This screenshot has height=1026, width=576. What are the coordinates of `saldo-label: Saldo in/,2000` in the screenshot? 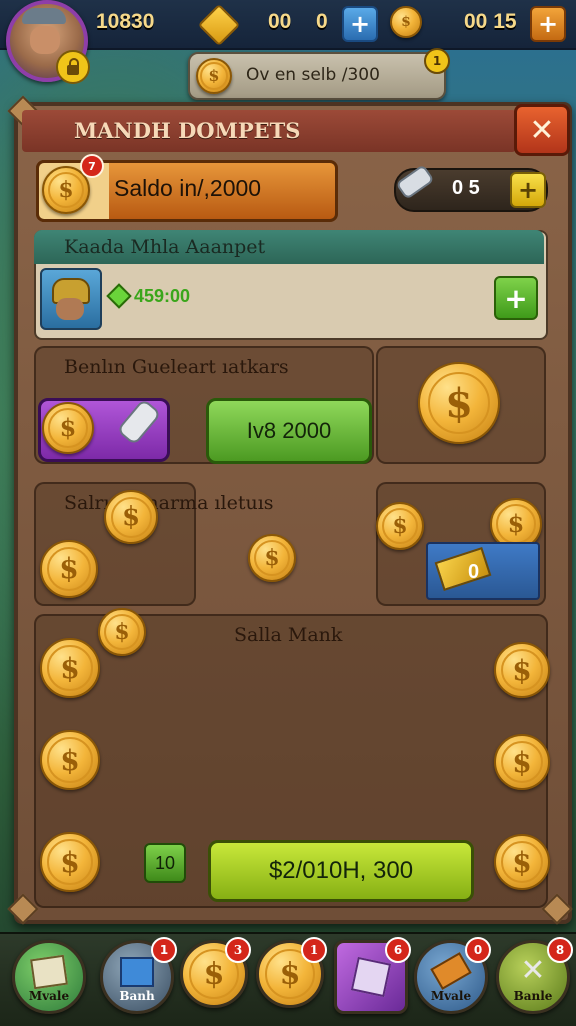 It's located at (188, 188).